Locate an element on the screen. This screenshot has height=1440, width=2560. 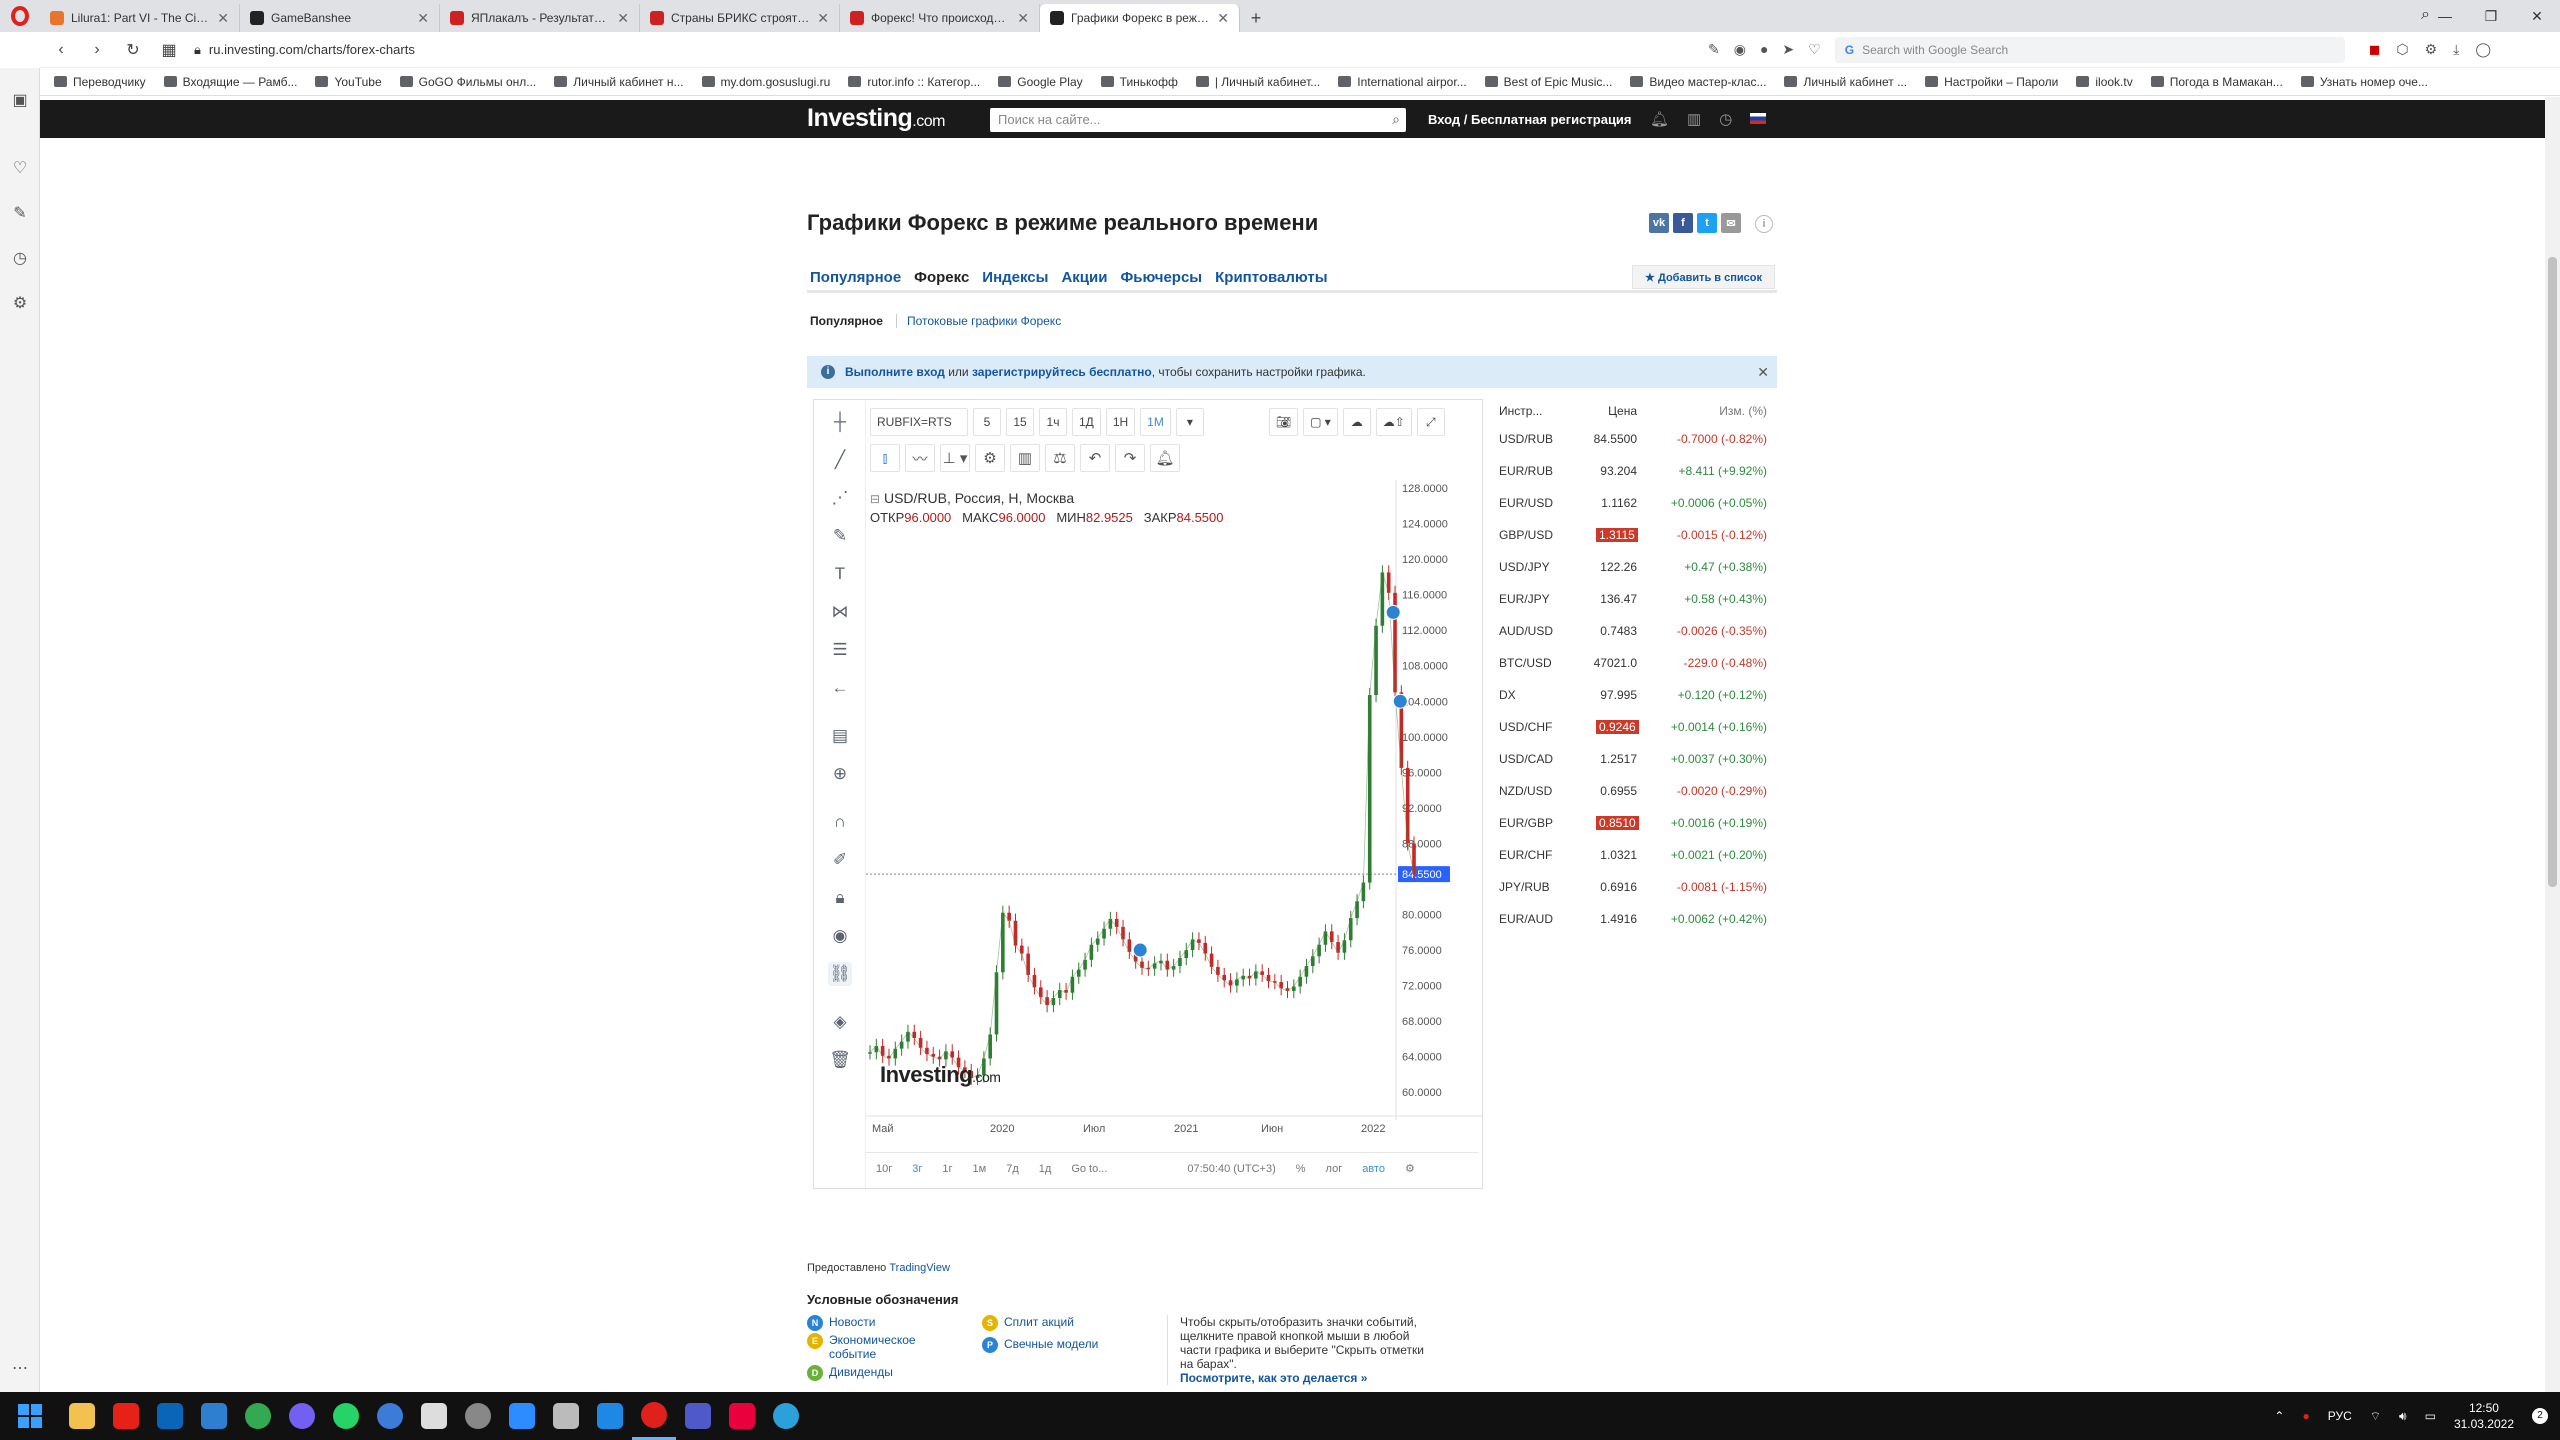
sub-tab-streaming: Потоковые графики Форекс is located at coordinates (978, 321).